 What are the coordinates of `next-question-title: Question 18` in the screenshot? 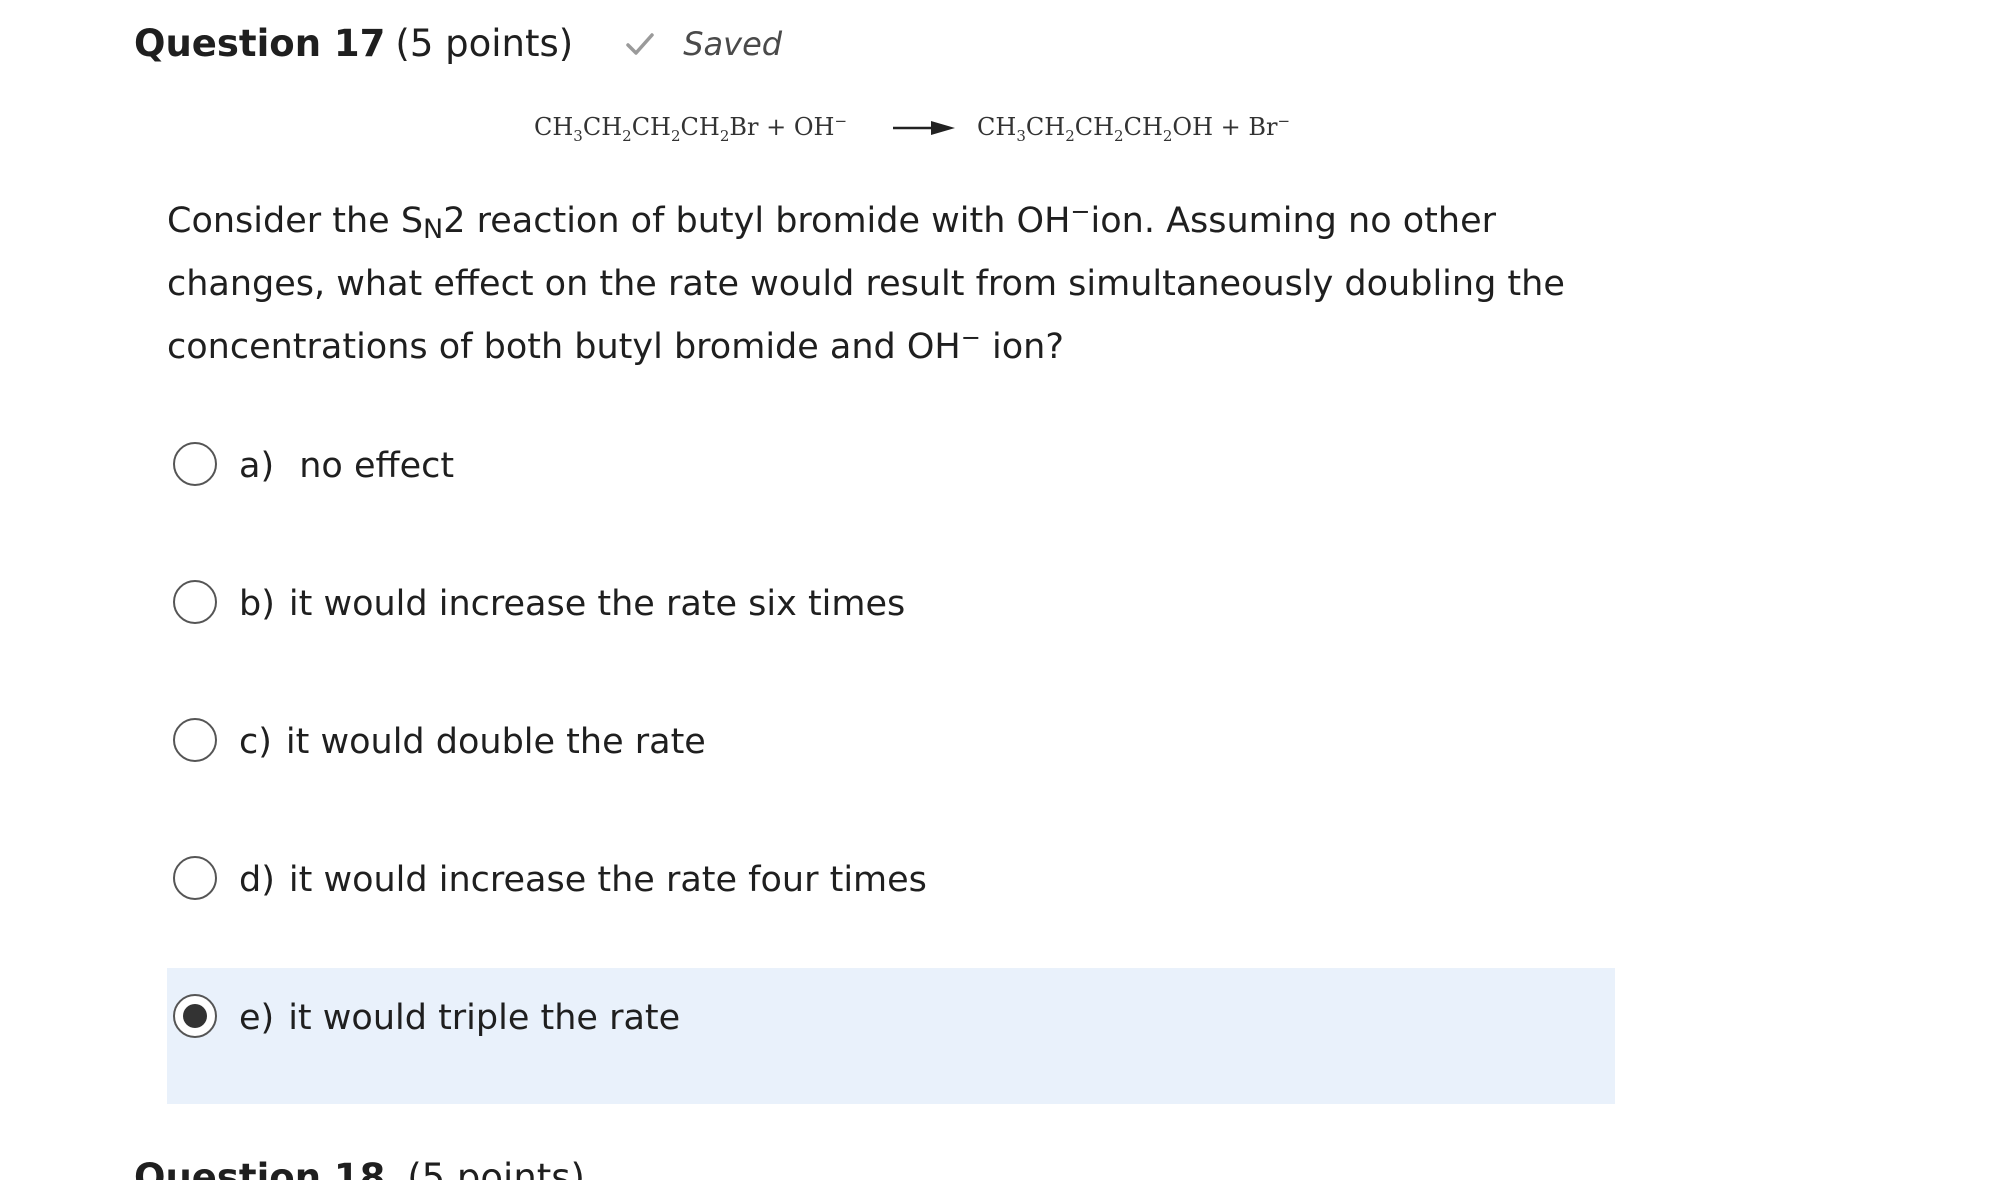 It's located at (260, 1168).